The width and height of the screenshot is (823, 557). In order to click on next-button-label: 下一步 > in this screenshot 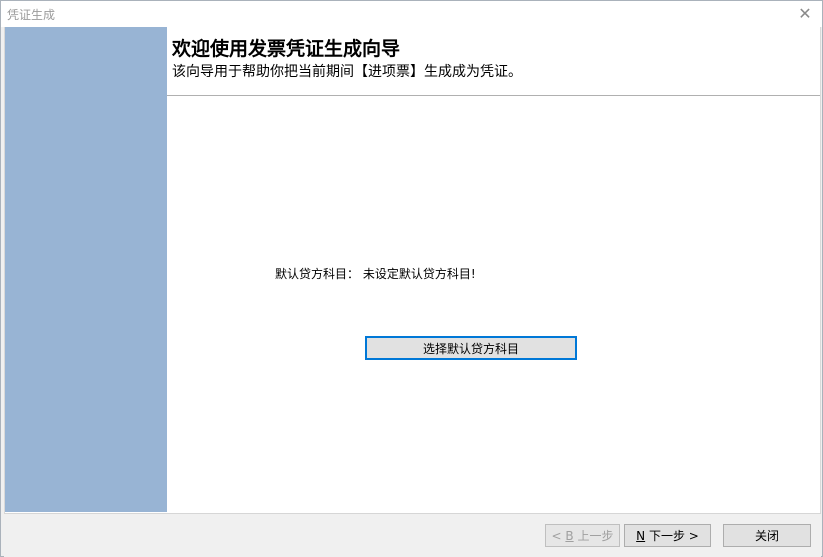, I will do `click(672, 536)`.